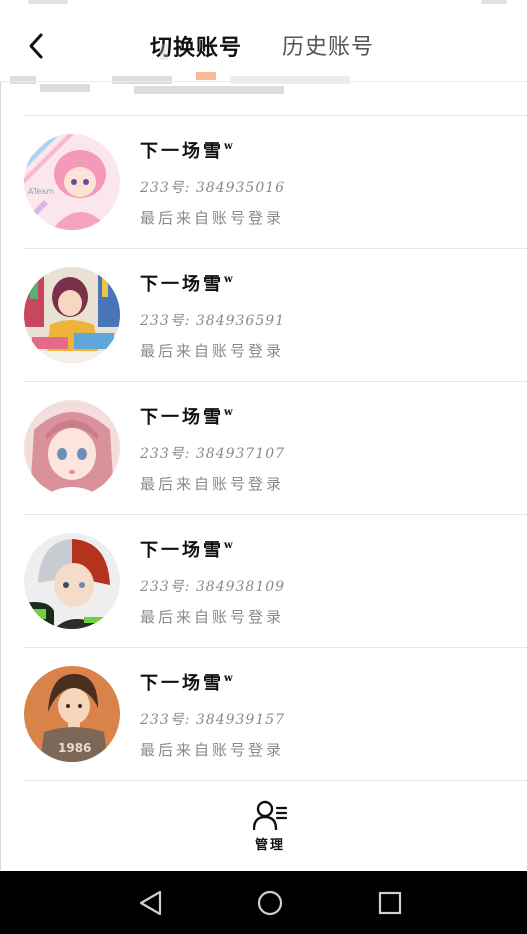  I want to click on nav-recents-button, so click(390, 903).